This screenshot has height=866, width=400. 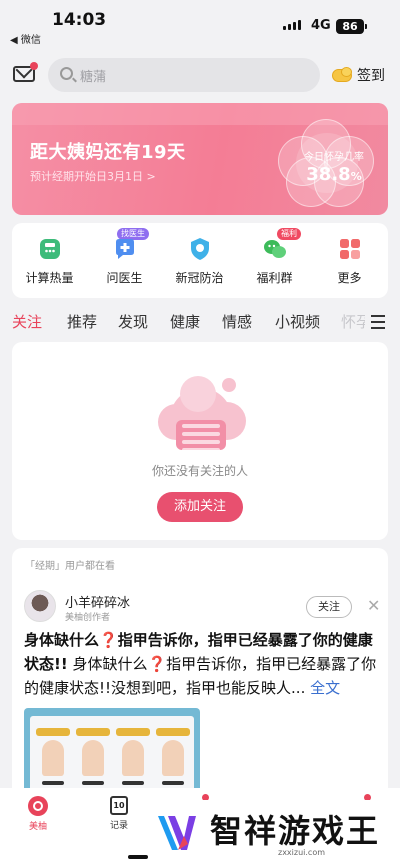 What do you see at coordinates (351, 26) in the screenshot?
I see `battery-icon: 86` at bounding box center [351, 26].